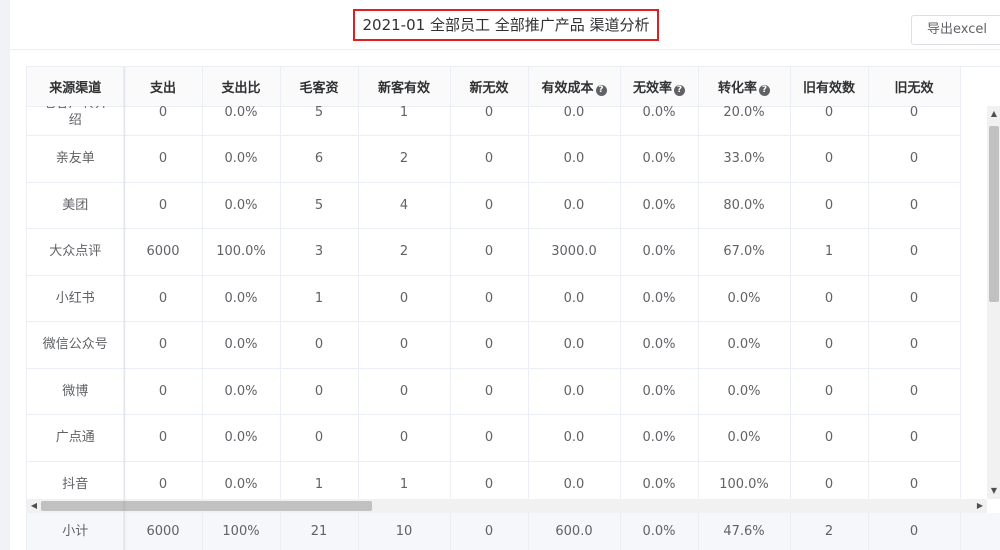  What do you see at coordinates (319, 252) in the screenshot?
I see `table-cell: 3` at bounding box center [319, 252].